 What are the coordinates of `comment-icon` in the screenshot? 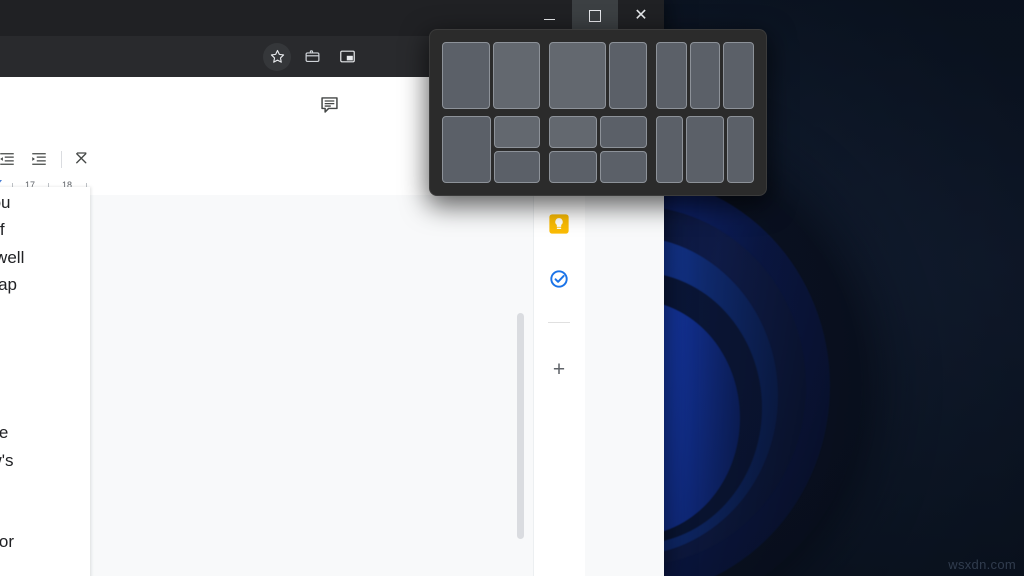 It's located at (329, 104).